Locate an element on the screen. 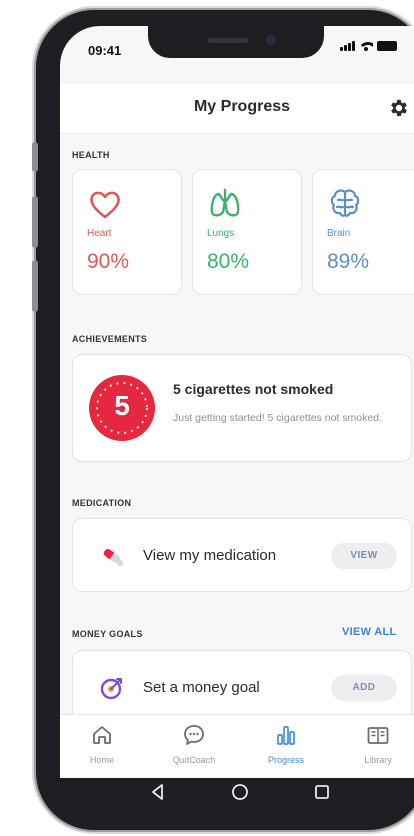 The height and width of the screenshot is (836, 414). wifi-icon is located at coordinates (366, 46).